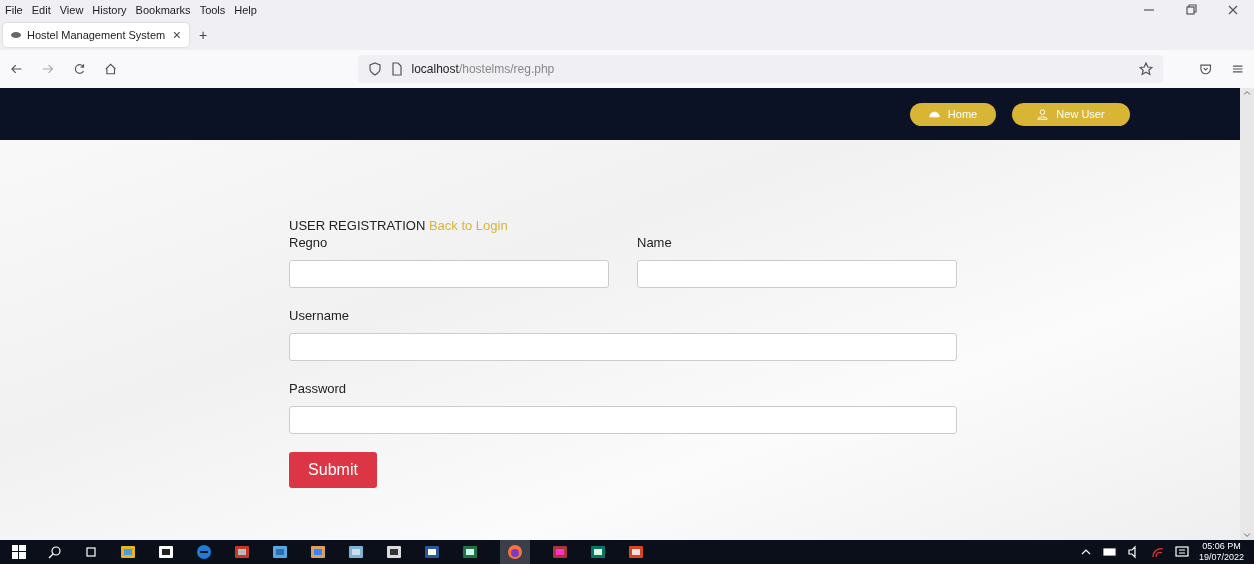 This screenshot has width=1254, height=564. What do you see at coordinates (79, 69) in the screenshot?
I see `reload-icon` at bounding box center [79, 69].